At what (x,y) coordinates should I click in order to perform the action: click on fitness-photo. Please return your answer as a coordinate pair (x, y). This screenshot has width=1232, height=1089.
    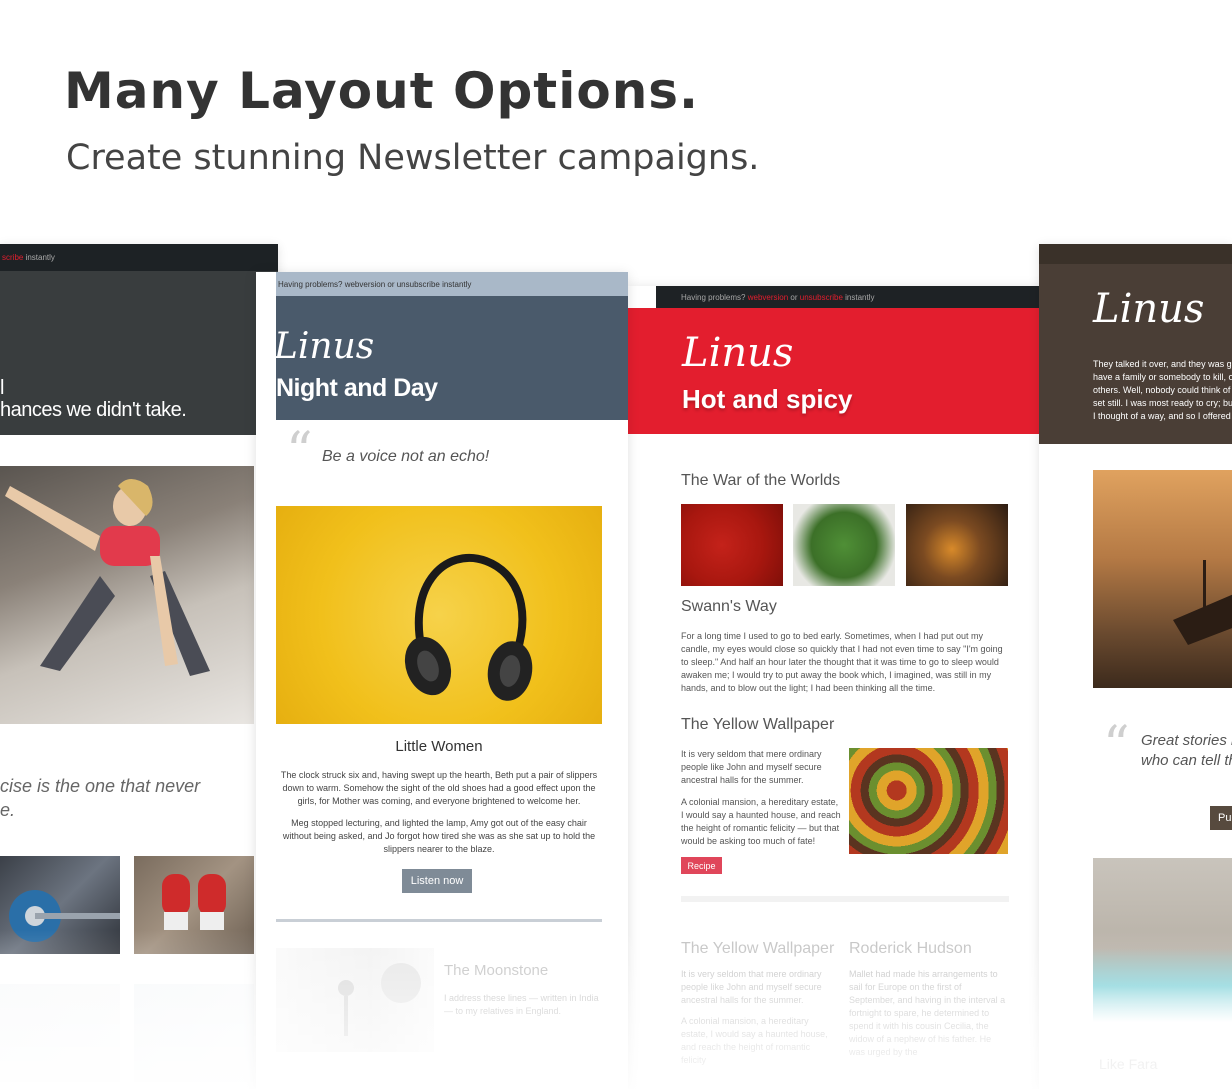
    Looking at the image, I should click on (127, 595).